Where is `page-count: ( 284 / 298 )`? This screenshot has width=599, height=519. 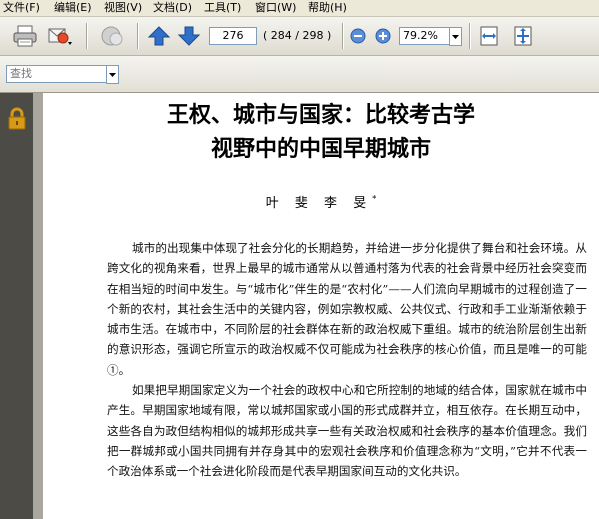 page-count: ( 284 / 298 ) is located at coordinates (297, 35).